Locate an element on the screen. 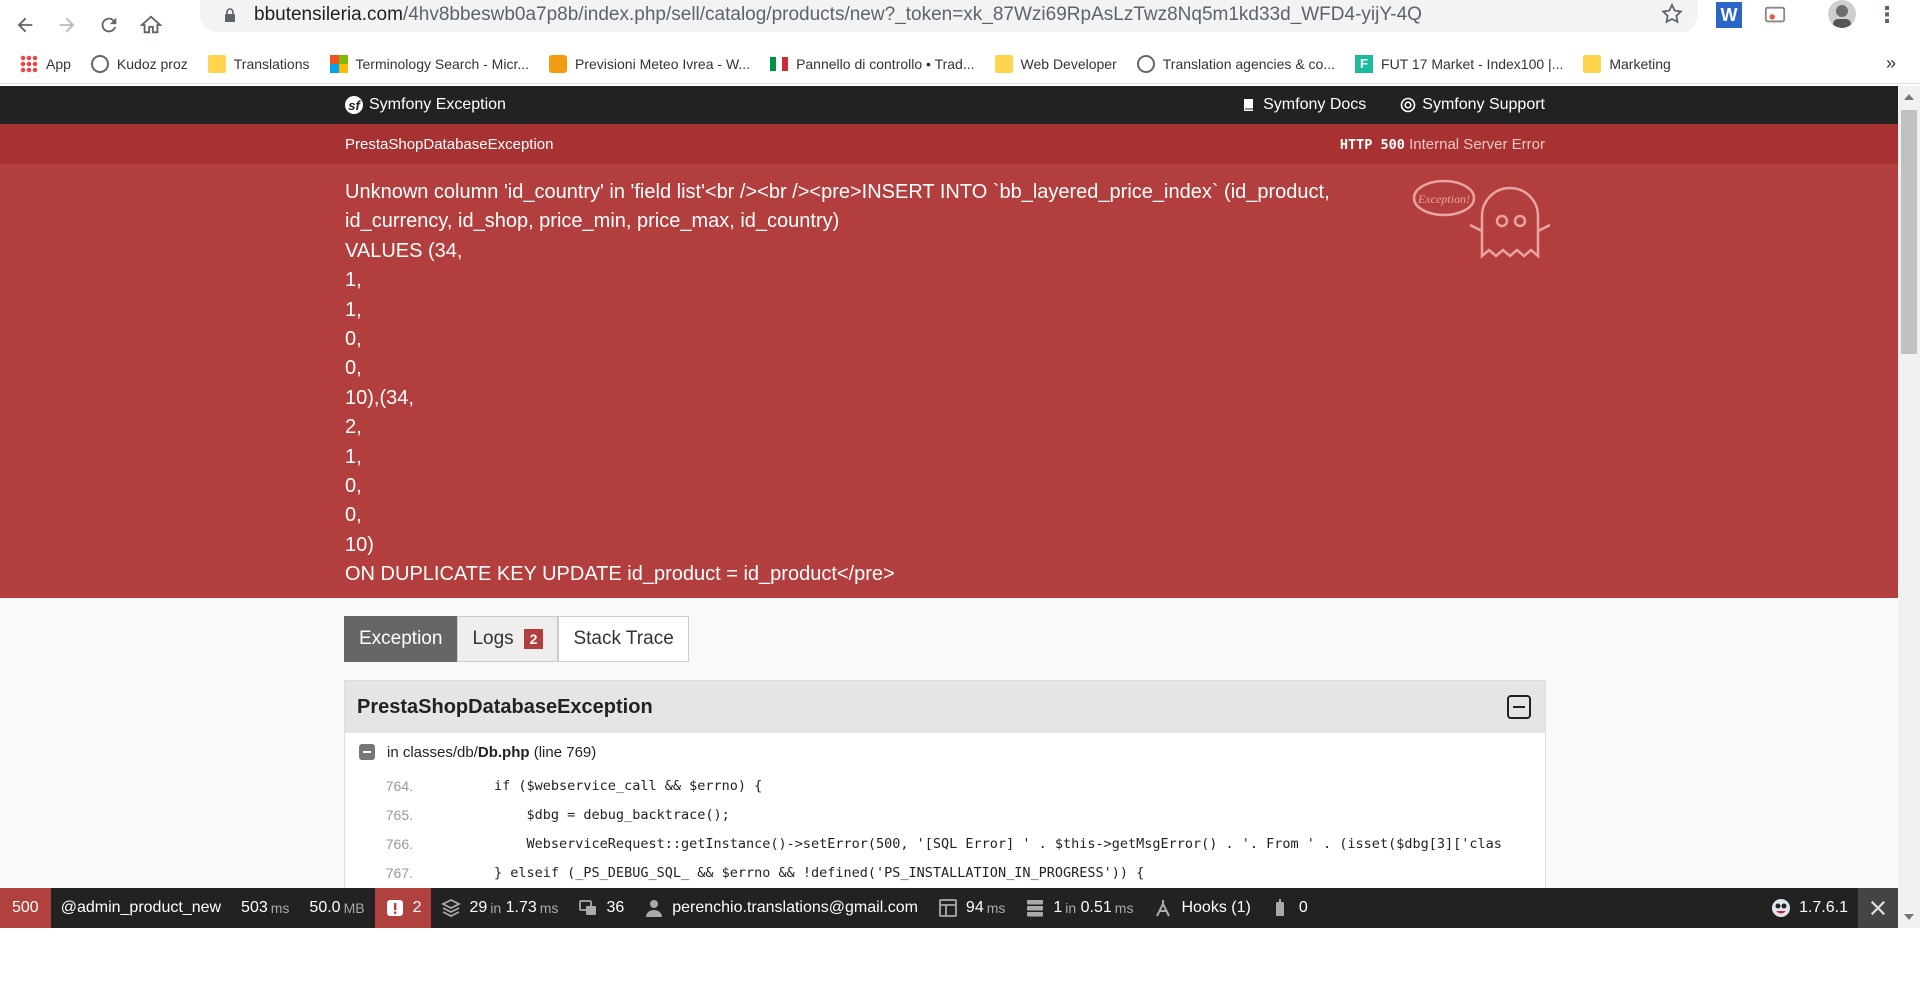 The width and height of the screenshot is (1920, 989). trace-file-line: in classes/db/Db.php (line 769) is located at coordinates (945, 752).